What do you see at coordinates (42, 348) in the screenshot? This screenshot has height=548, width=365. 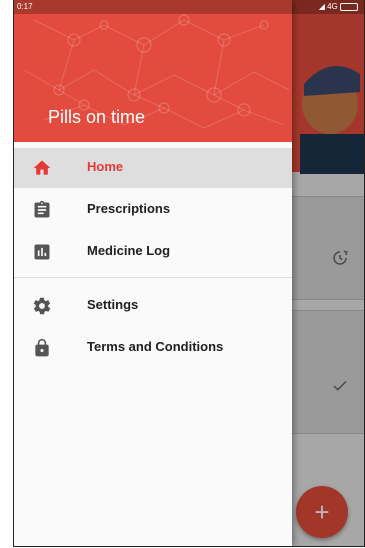 I see `lock-icon` at bounding box center [42, 348].